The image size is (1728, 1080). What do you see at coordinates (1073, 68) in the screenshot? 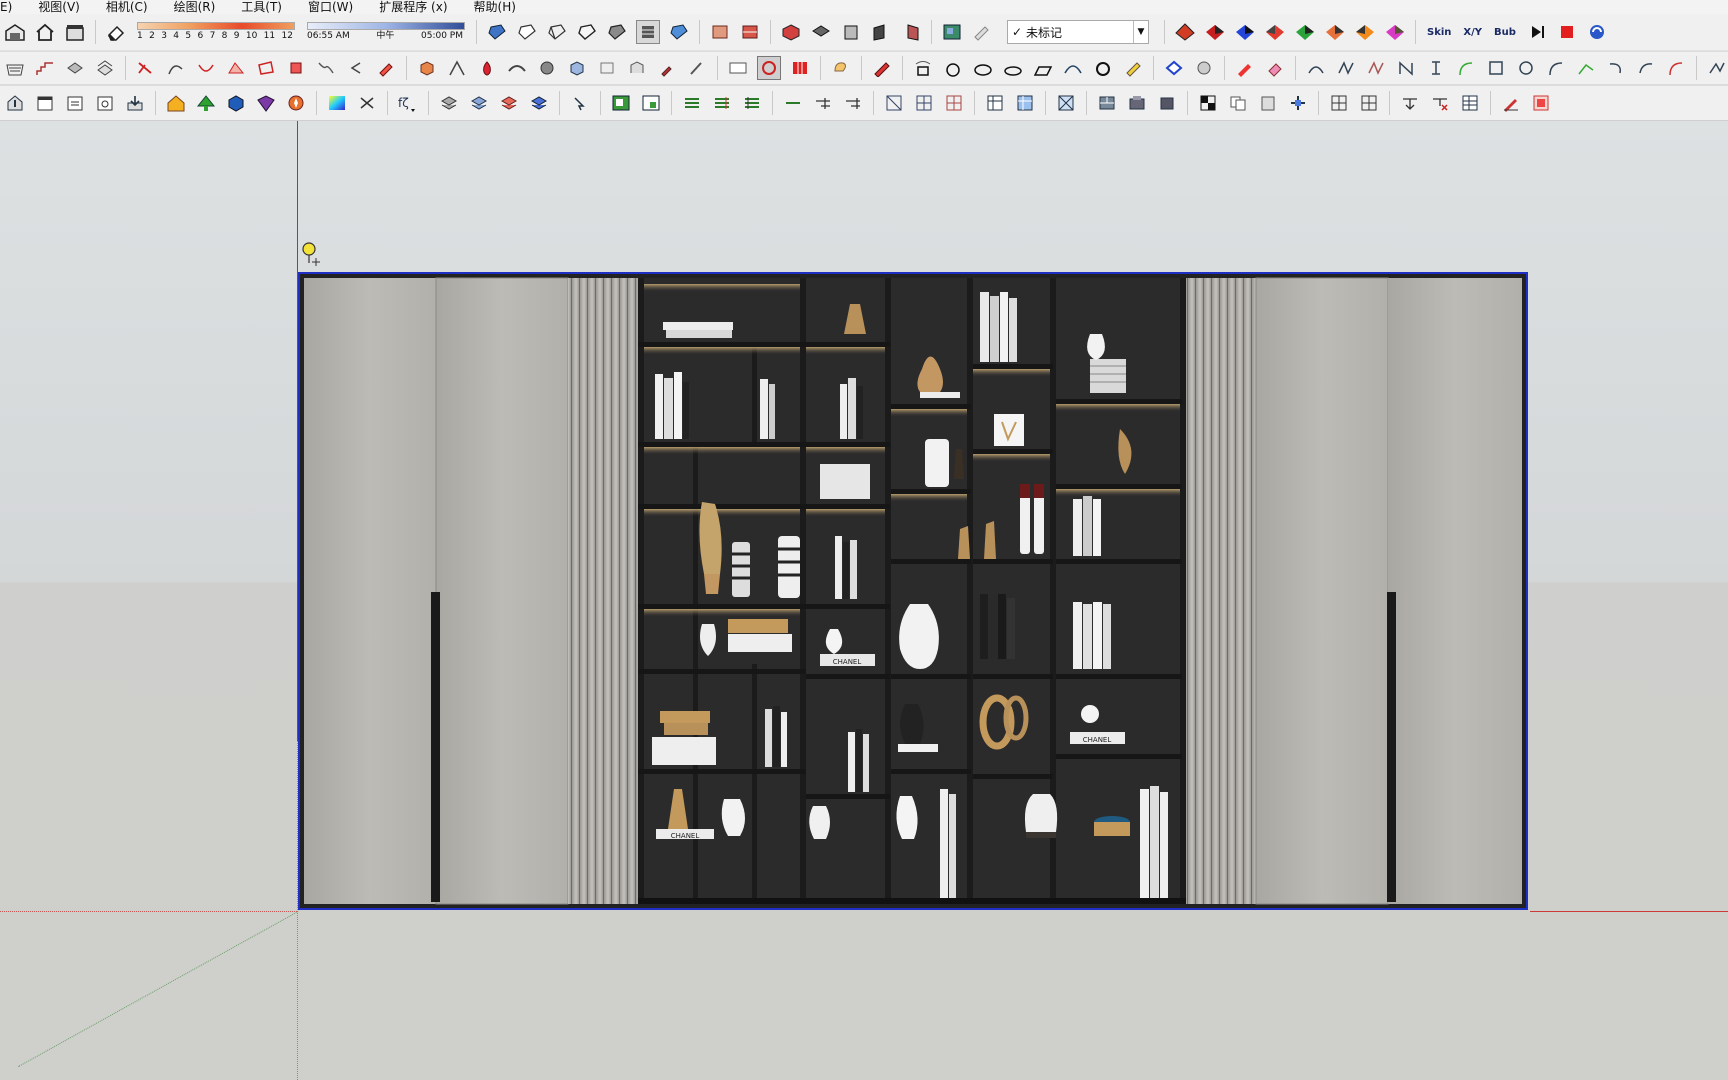
I see `wave-blue-icon` at bounding box center [1073, 68].